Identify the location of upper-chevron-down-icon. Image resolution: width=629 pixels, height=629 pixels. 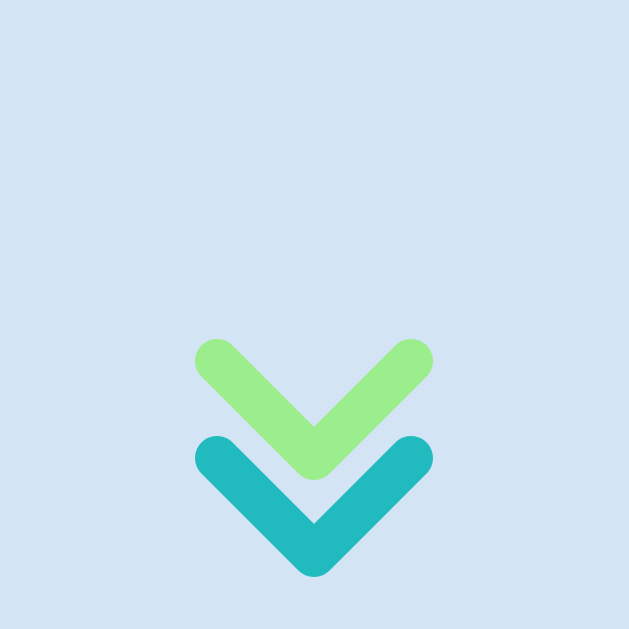
(314, 409).